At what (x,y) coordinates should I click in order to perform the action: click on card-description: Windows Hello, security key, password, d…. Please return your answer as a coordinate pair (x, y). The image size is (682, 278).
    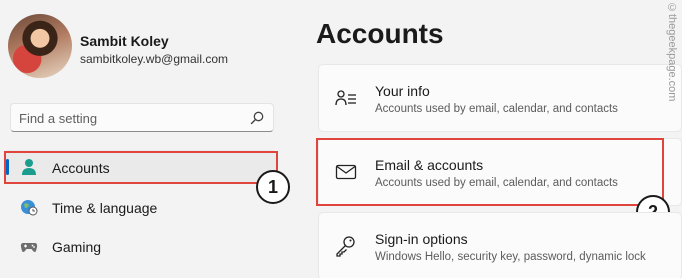
    Looking at the image, I should click on (510, 257).